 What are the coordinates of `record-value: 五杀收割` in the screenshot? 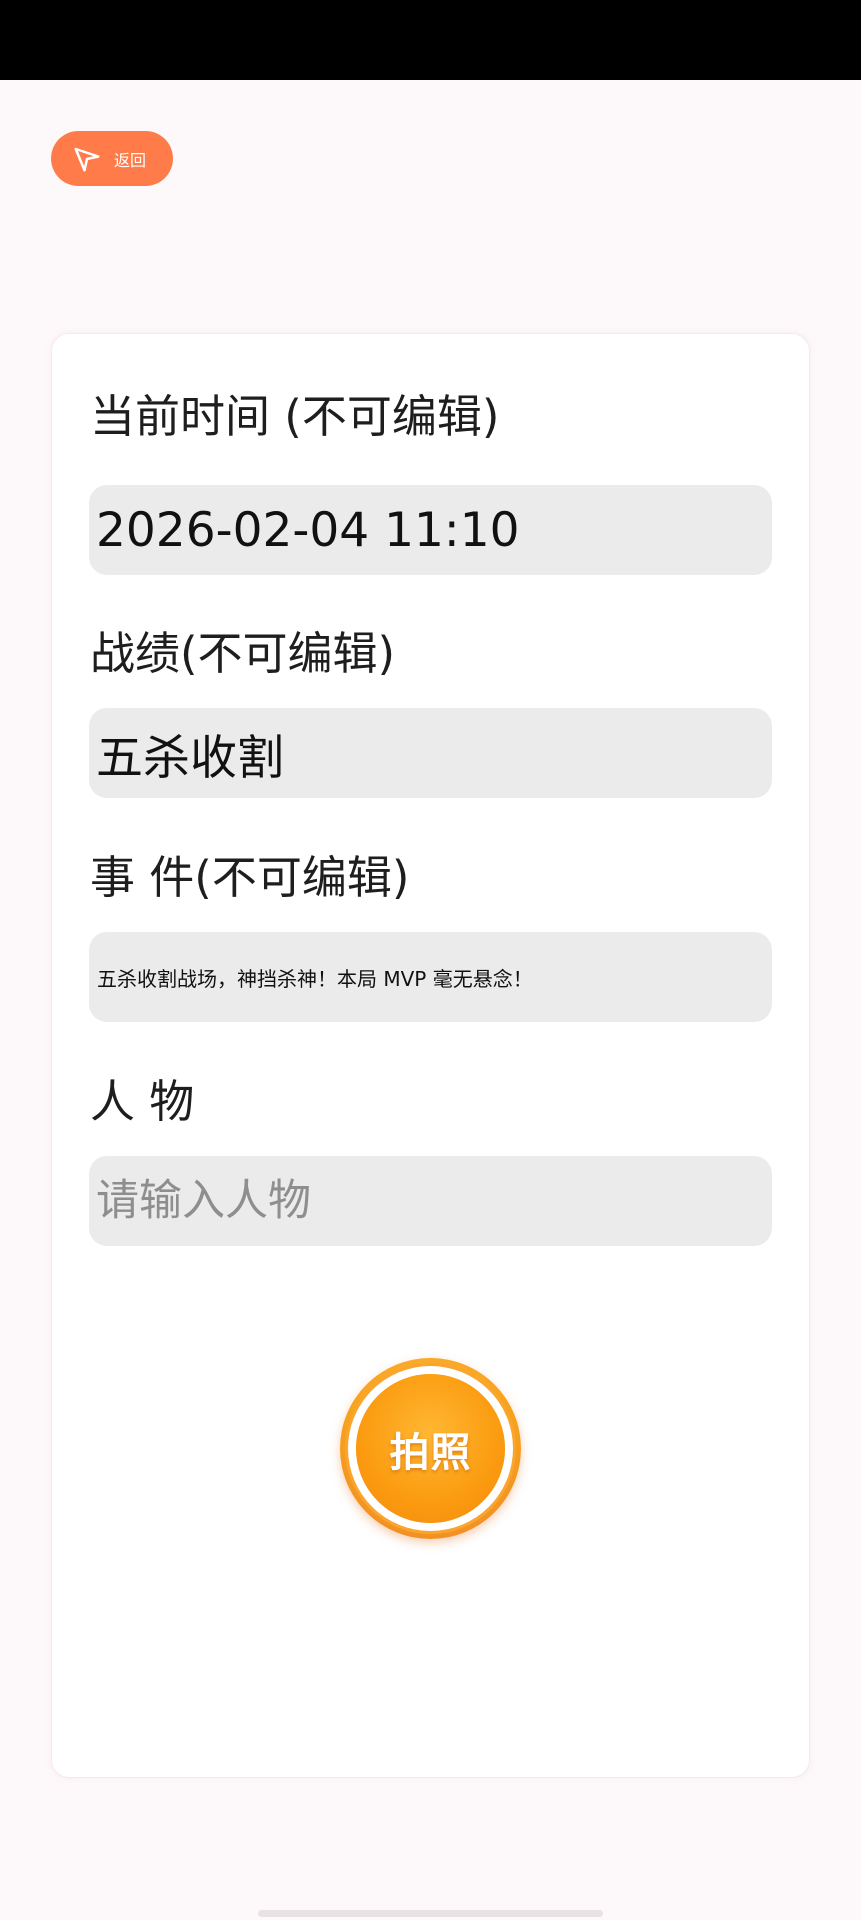 It's located at (190, 758).